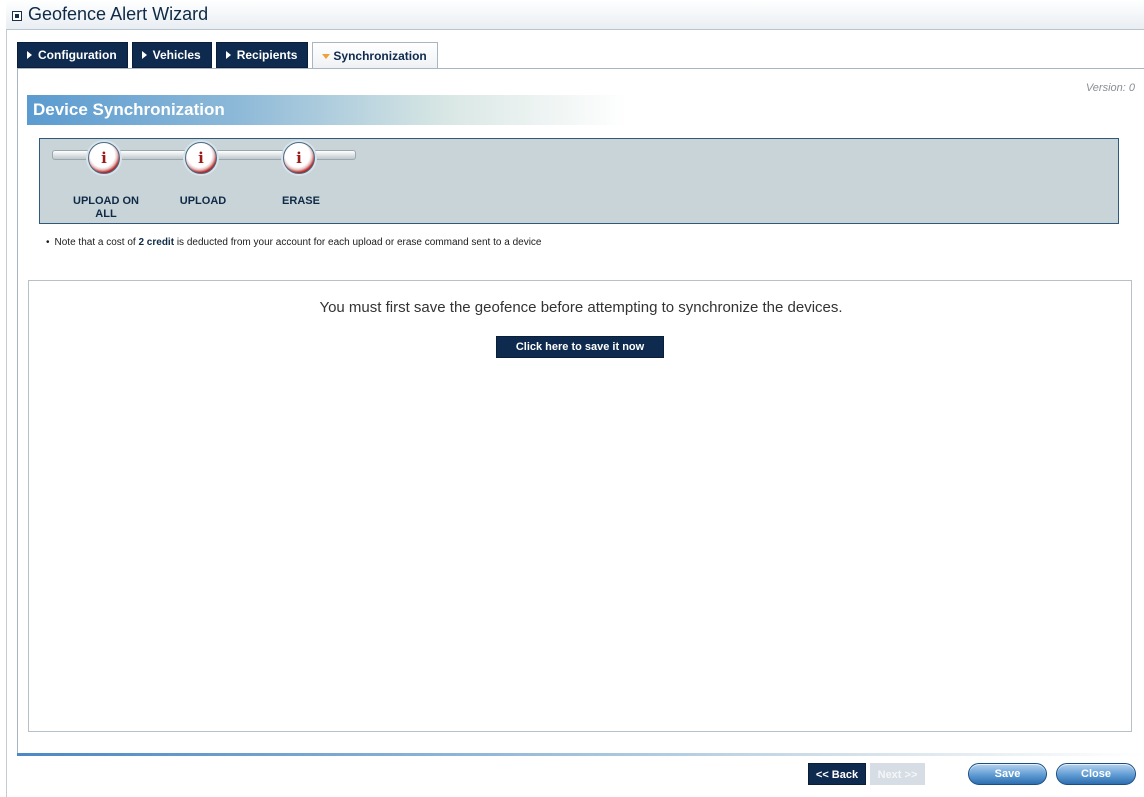  Describe the element at coordinates (837, 774) in the screenshot. I see `back-button: << Back` at that location.